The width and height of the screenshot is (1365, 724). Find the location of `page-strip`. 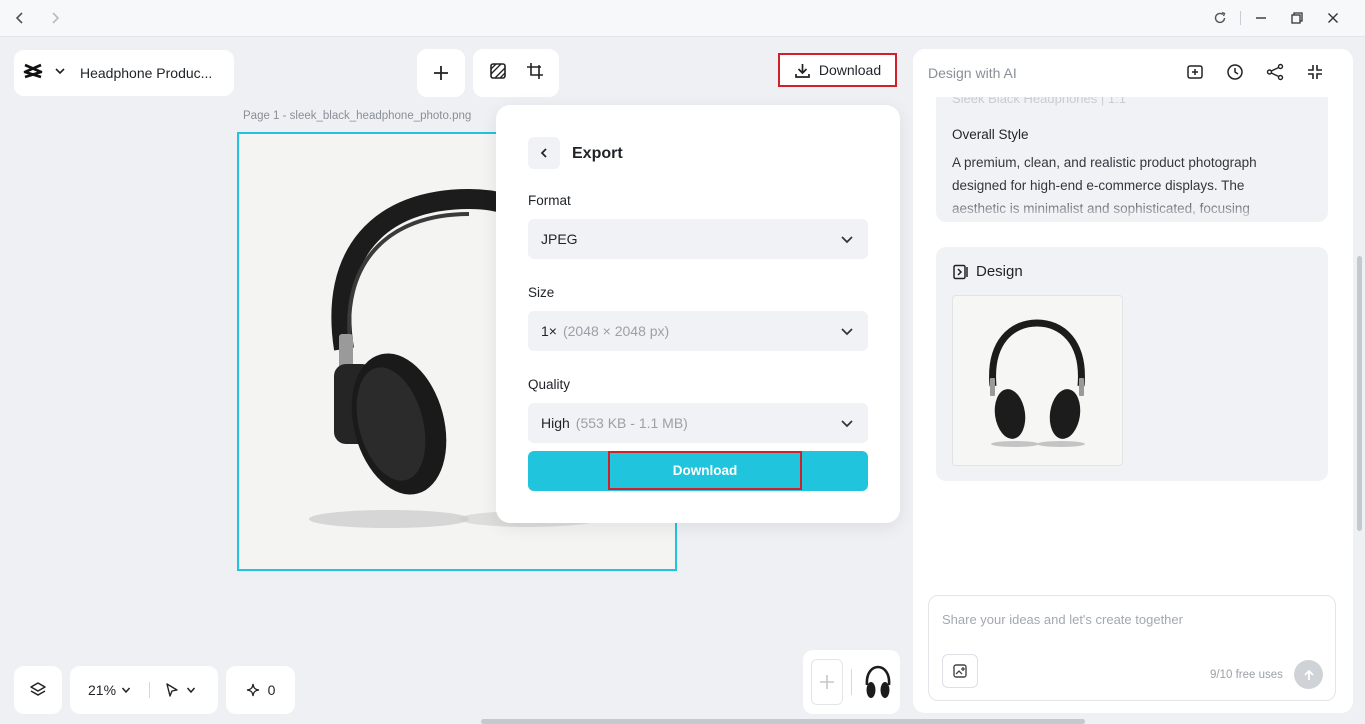

page-strip is located at coordinates (851, 682).